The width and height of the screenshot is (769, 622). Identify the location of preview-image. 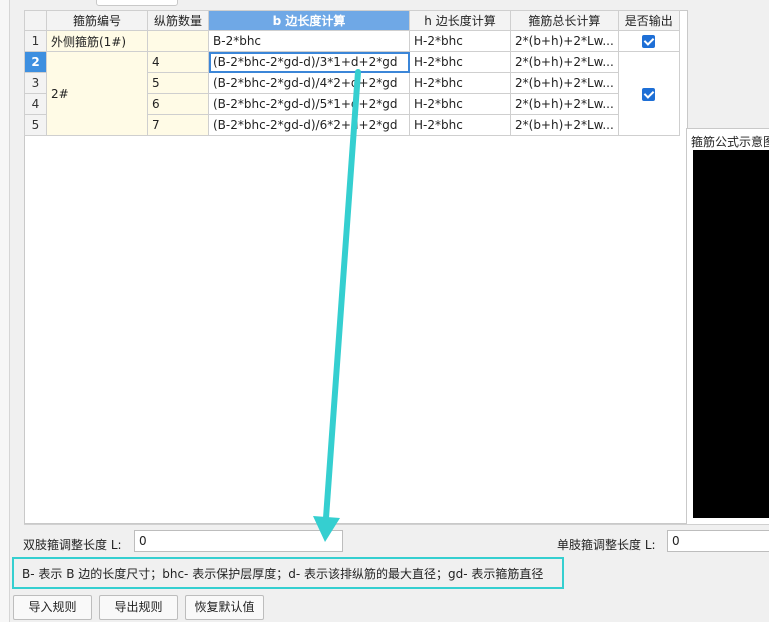
(731, 334).